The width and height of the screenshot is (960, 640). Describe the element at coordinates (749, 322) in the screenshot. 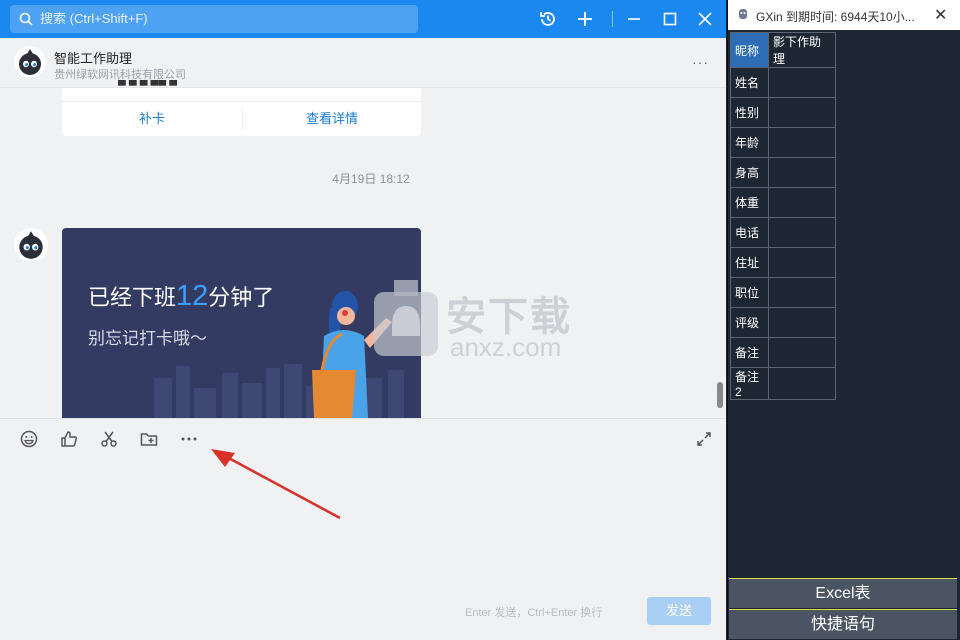

I see `profile-field-label: 评级` at that location.